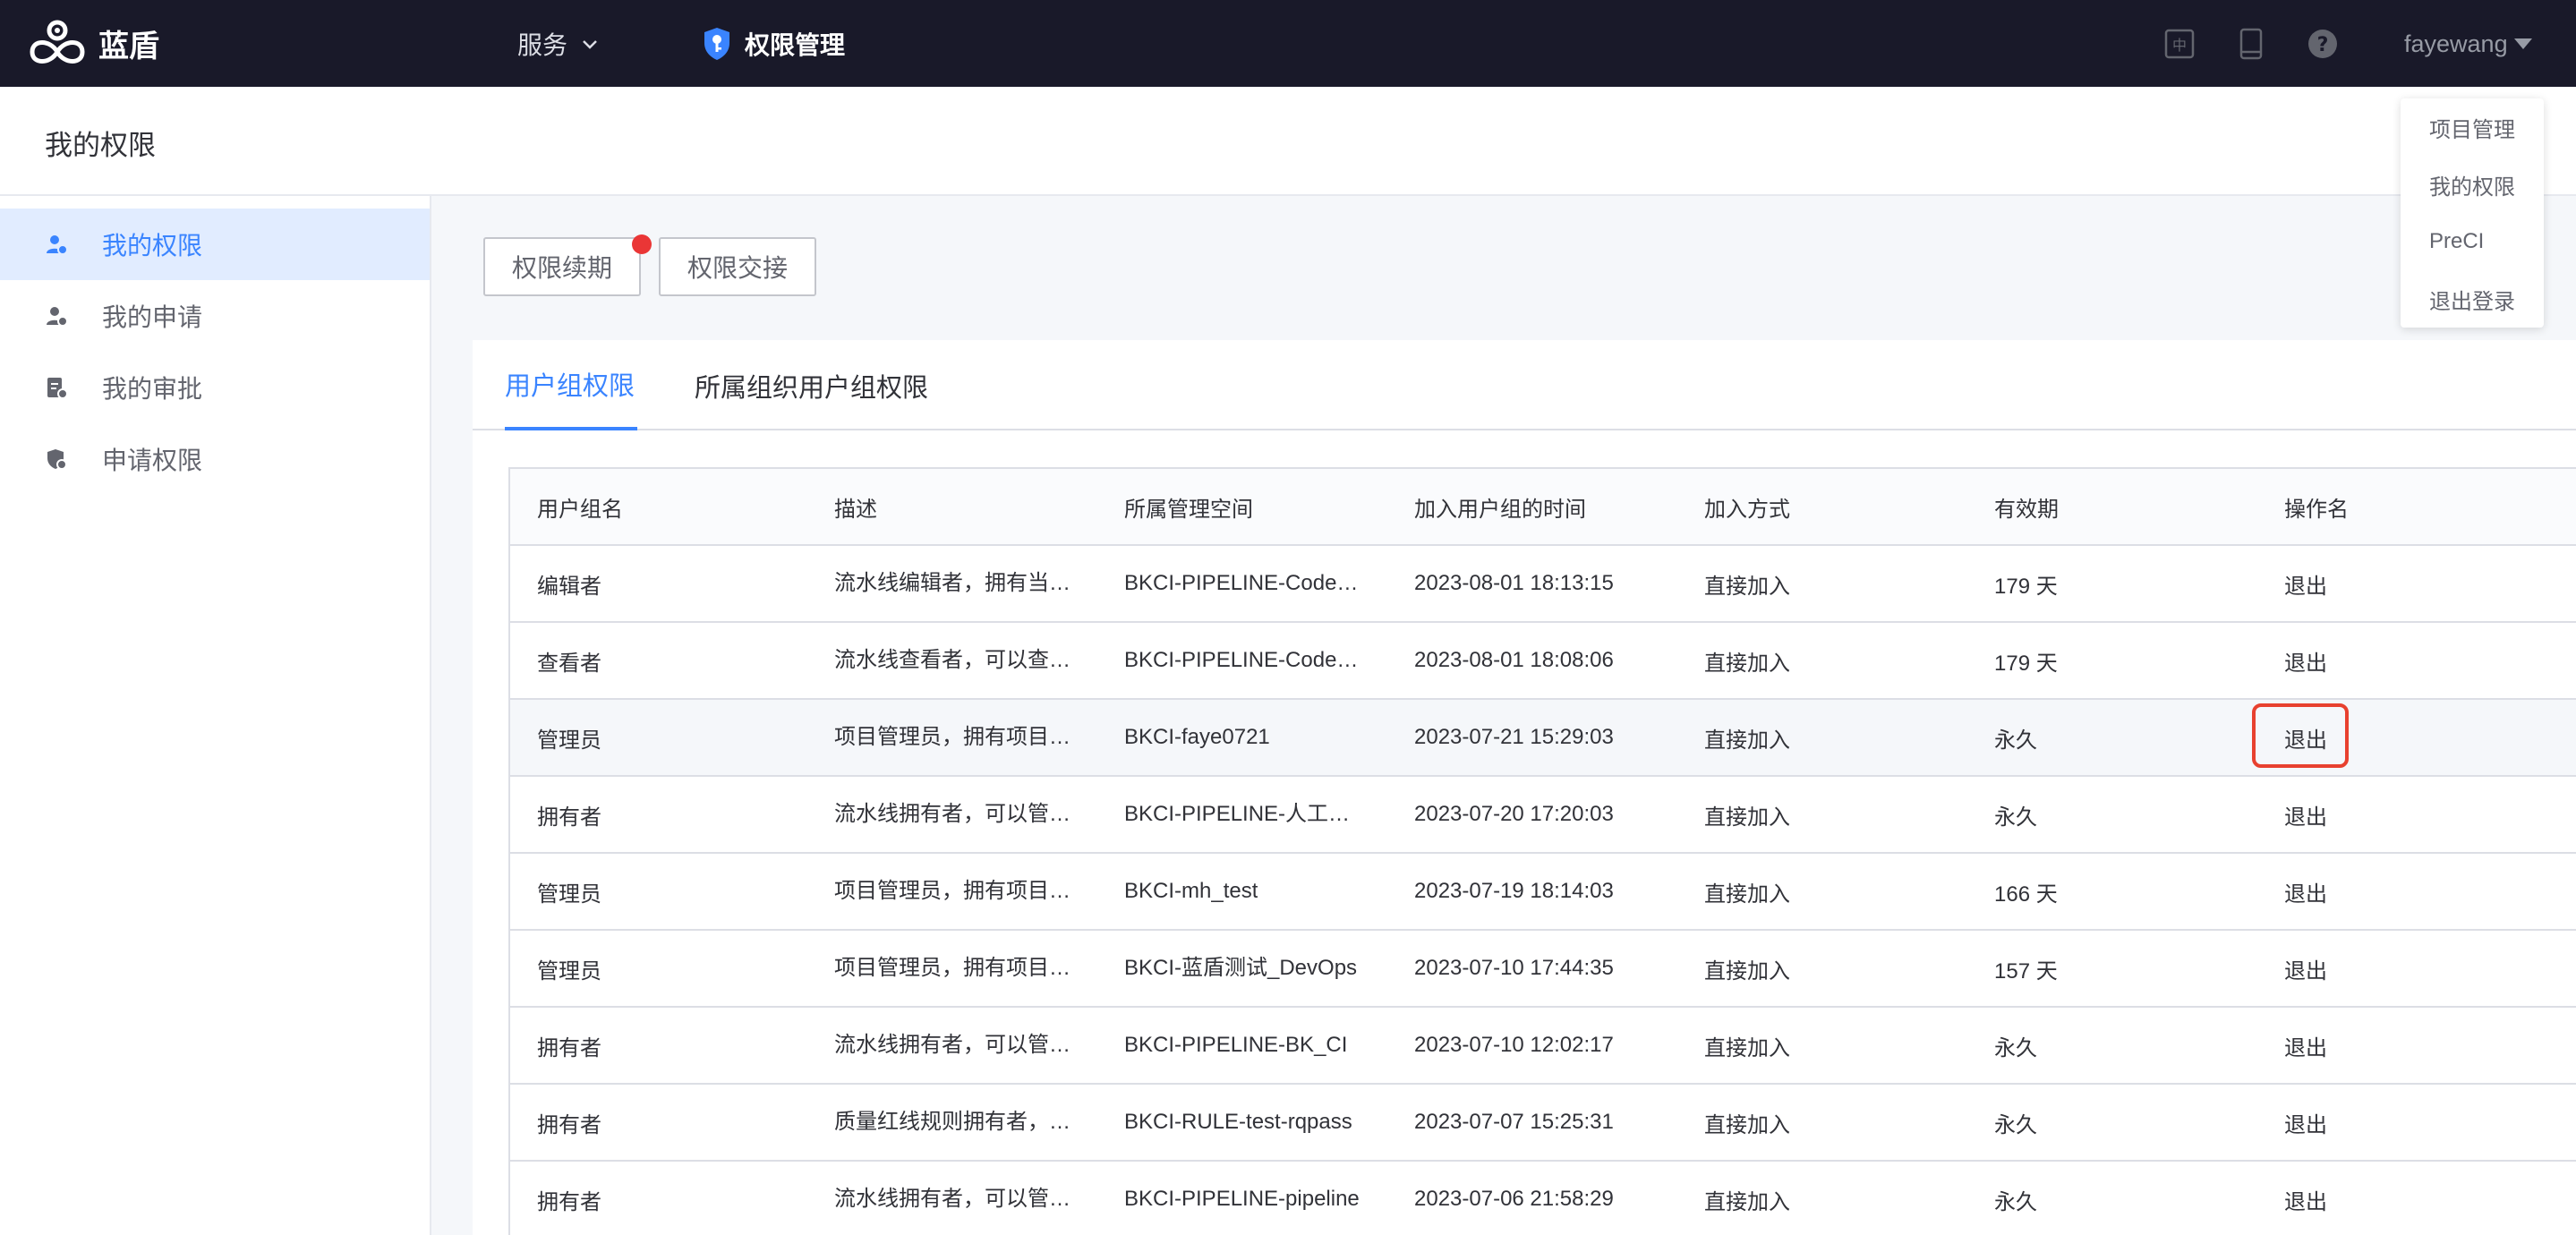  Describe the element at coordinates (569, 584) in the screenshot. I see `group-name-link: 编辑者` at that location.